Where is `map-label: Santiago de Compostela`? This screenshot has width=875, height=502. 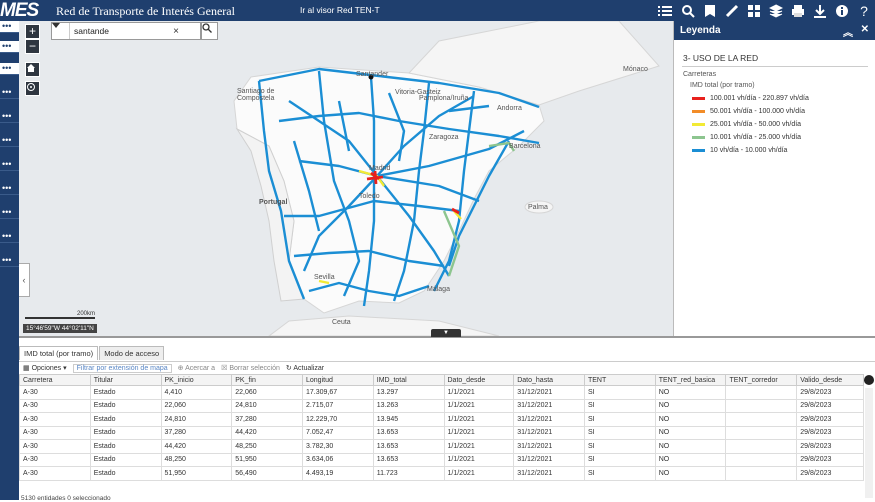
map-label: Santiago de Compostela is located at coordinates (256, 95).